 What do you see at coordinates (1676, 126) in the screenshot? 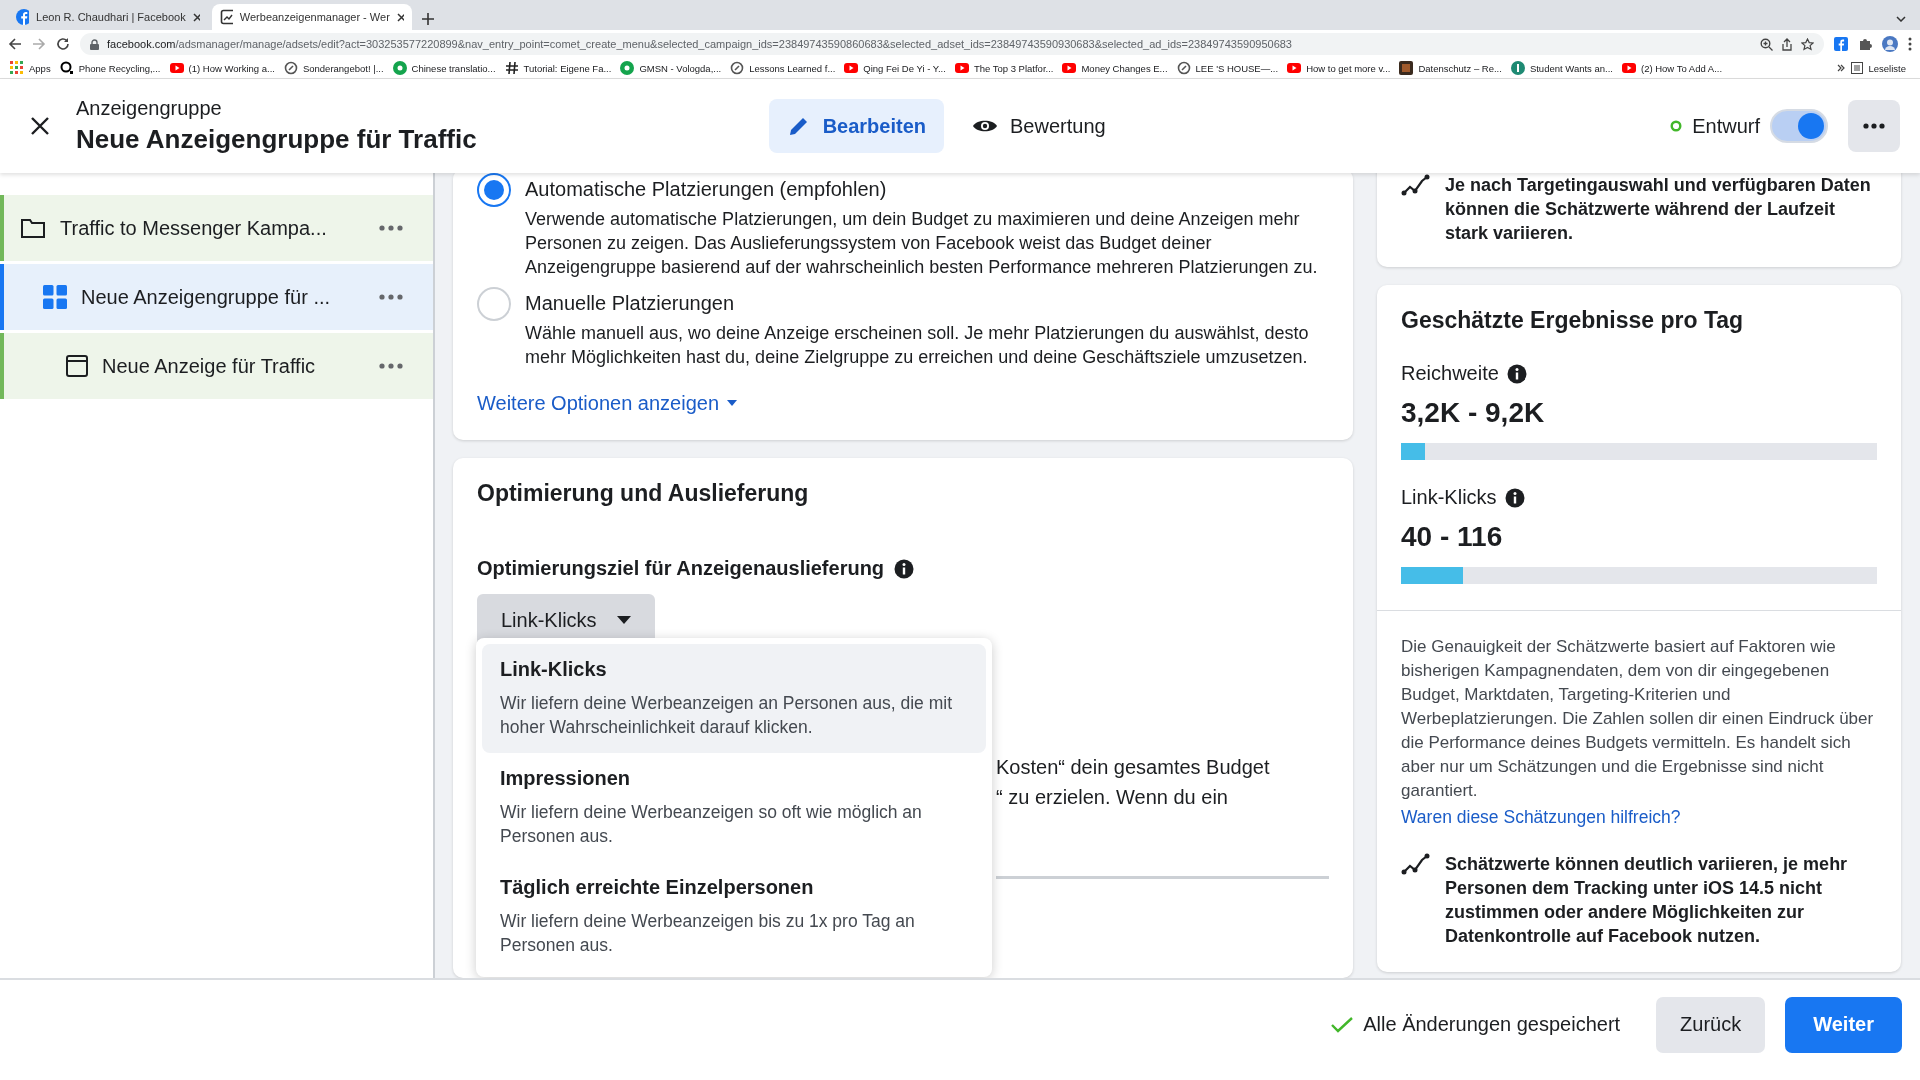
I see `status-dot-icon` at bounding box center [1676, 126].